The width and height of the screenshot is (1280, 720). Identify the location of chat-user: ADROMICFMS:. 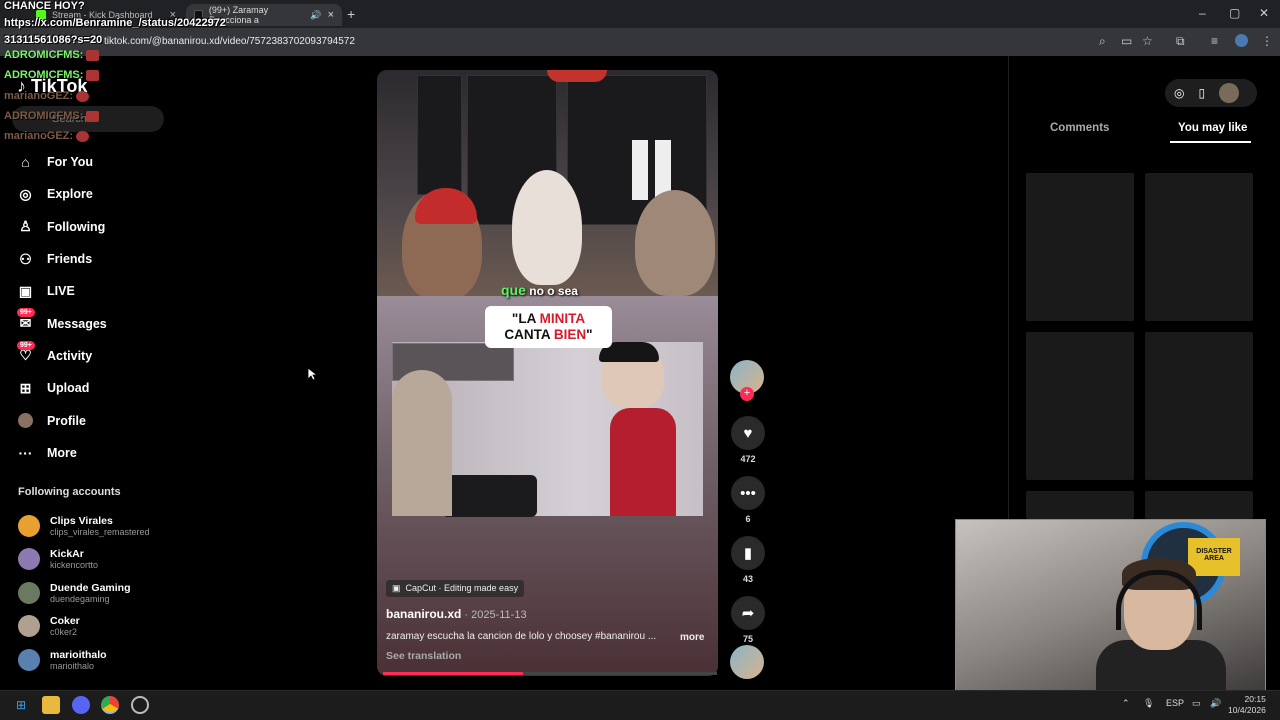
(44, 75).